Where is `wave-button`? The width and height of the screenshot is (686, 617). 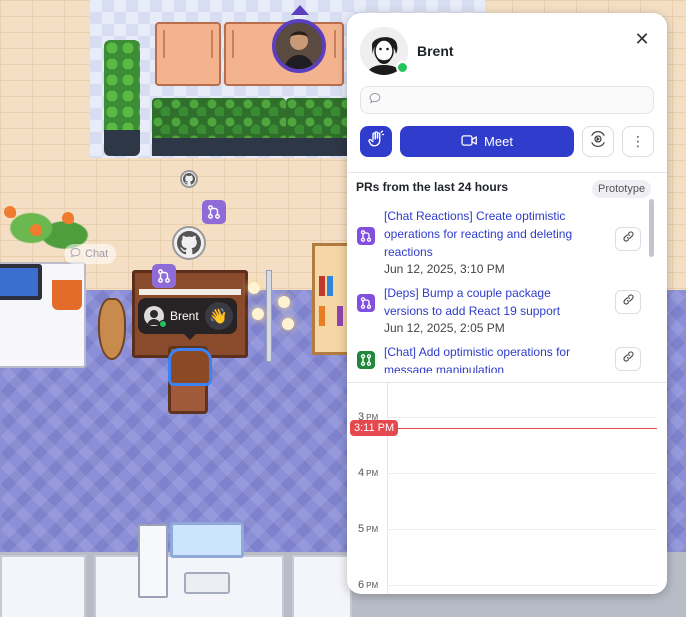
wave-button is located at coordinates (376, 141).